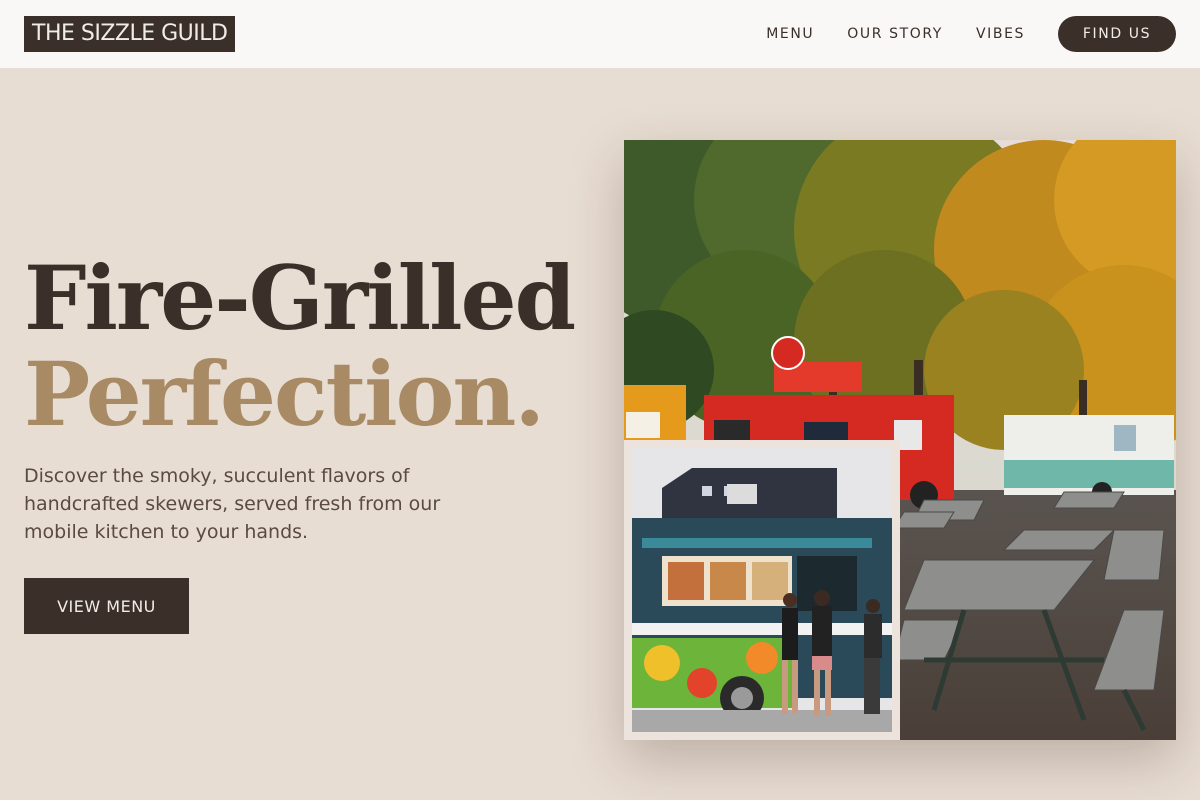 Image resolution: width=1200 pixels, height=800 pixels. I want to click on colorful-taco-truck-photo, so click(762, 590).